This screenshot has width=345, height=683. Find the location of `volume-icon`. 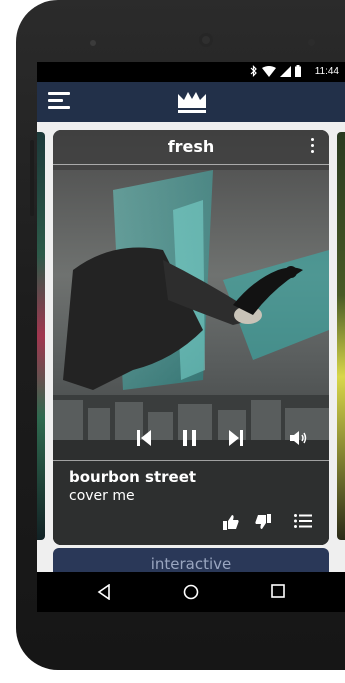

volume-icon is located at coordinates (299, 438).